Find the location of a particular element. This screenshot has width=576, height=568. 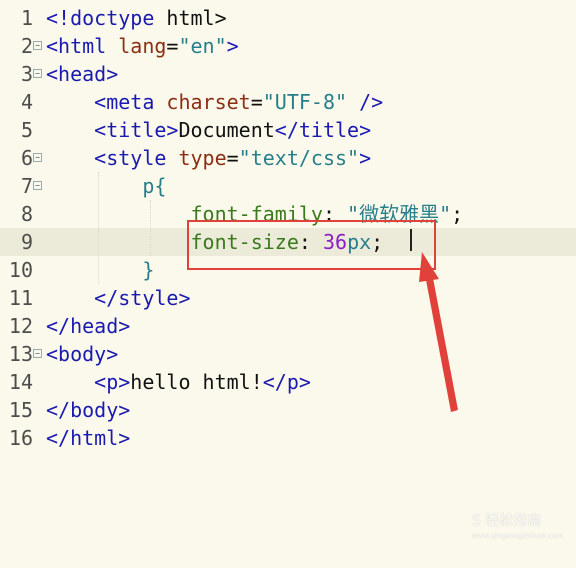

code-line: 15 </body> is located at coordinates (288, 410).